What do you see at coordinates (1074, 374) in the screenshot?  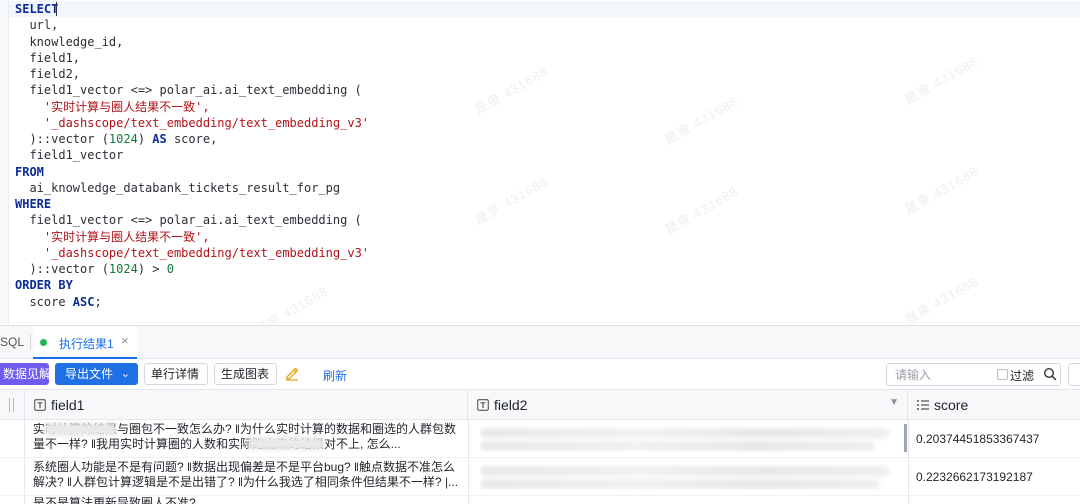 I see `toolbar-extra-control` at bounding box center [1074, 374].